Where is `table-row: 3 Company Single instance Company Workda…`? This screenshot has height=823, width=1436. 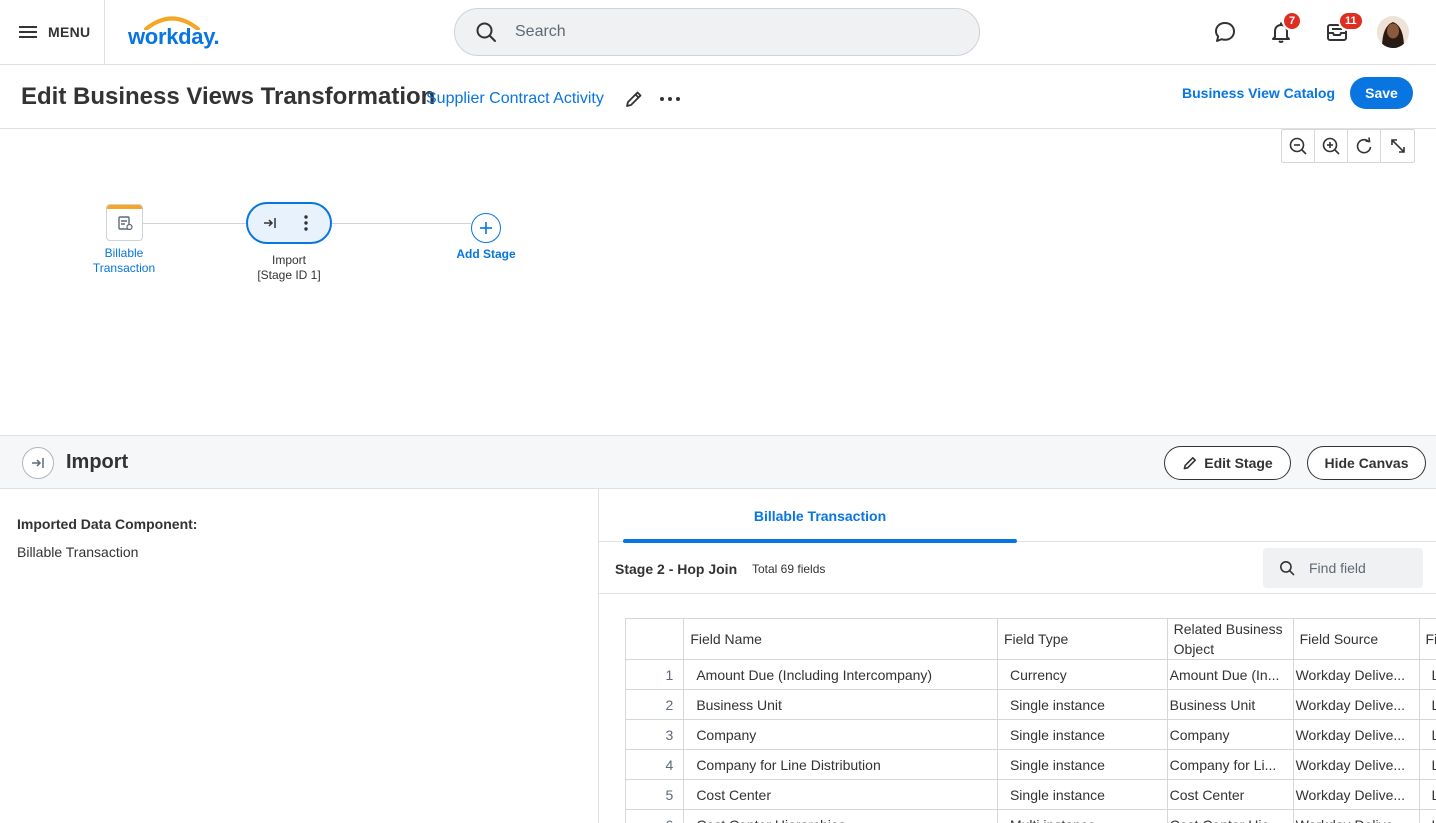
table-row: 3 Company Single instance Company Workda… is located at coordinates (1031, 734).